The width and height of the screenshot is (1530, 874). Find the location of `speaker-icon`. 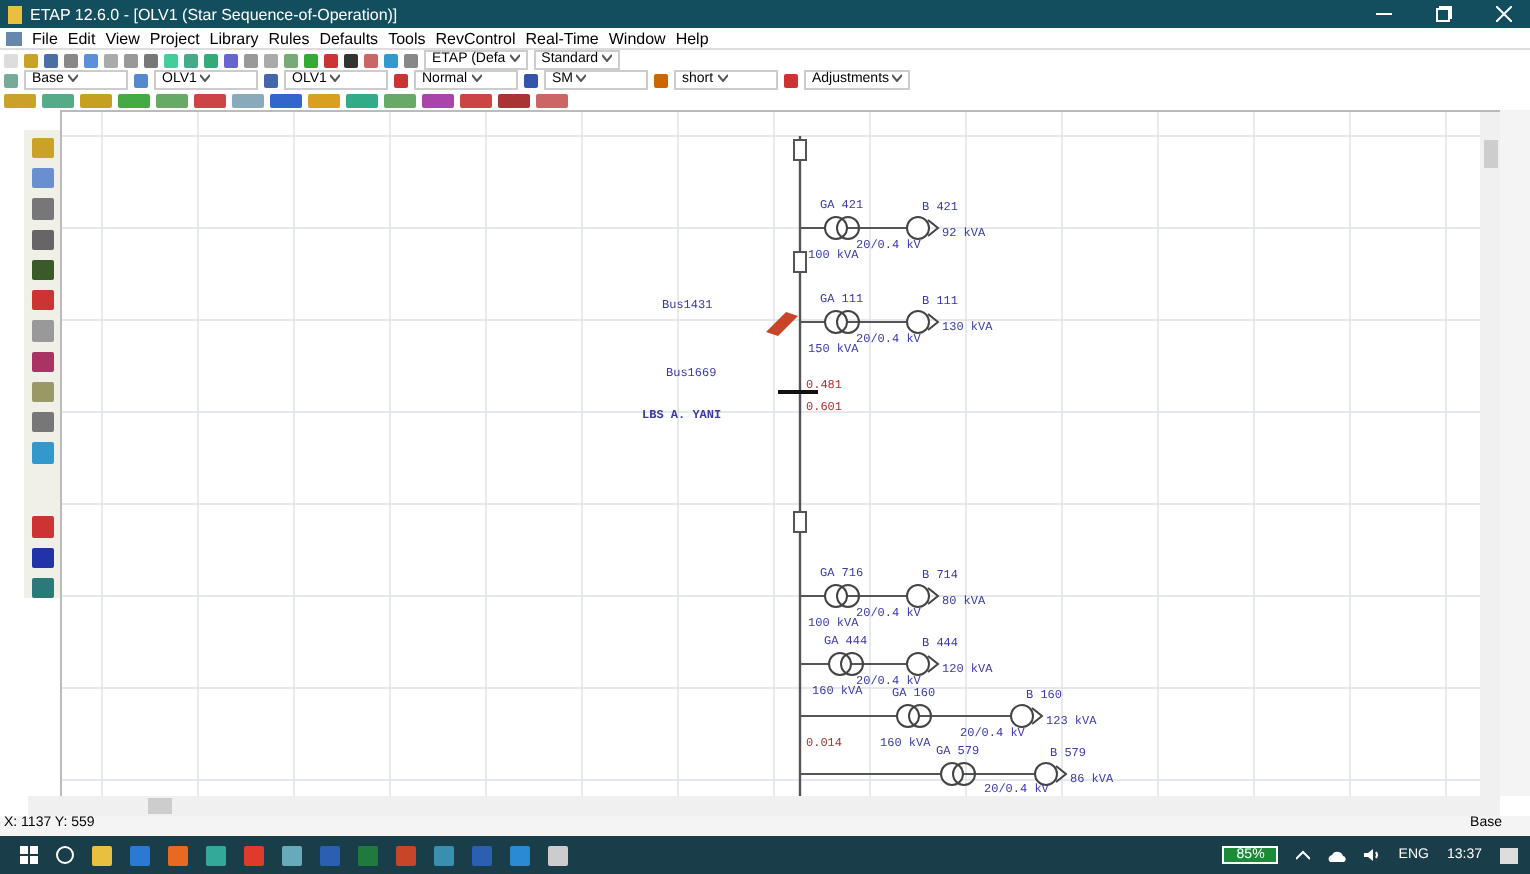

speaker-icon is located at coordinates (1372, 855).